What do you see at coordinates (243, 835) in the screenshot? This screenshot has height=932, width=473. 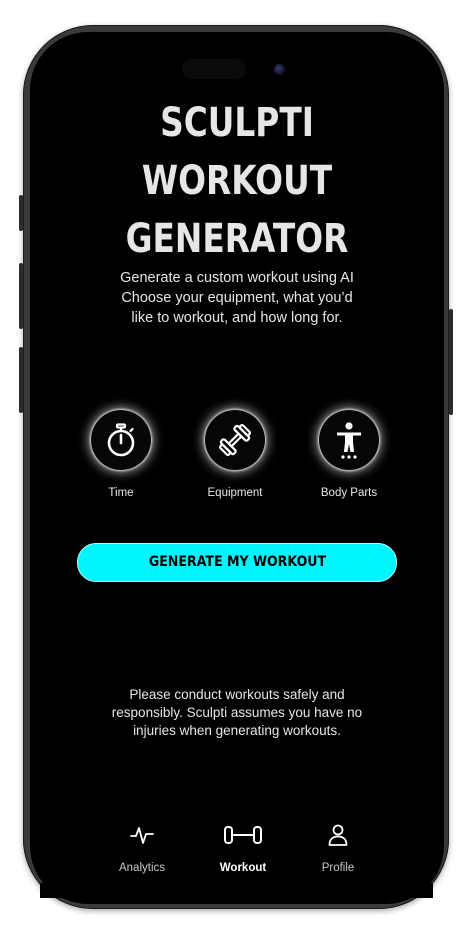 I see `barbell-icon` at bounding box center [243, 835].